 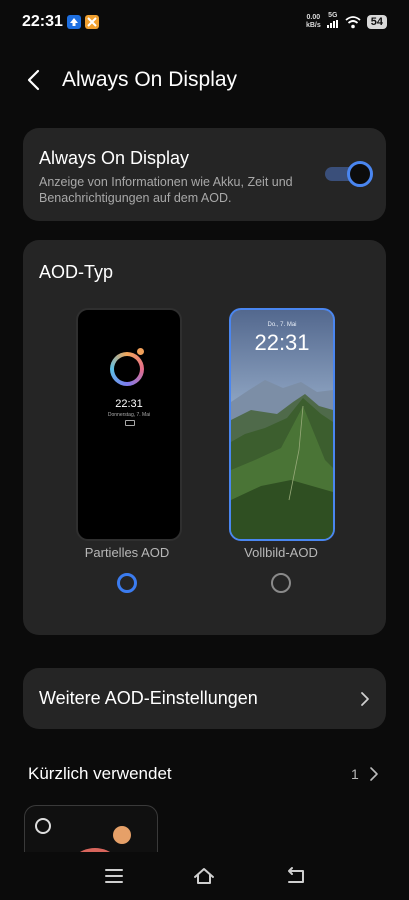 I want to click on home-icon, so click(x=204, y=876).